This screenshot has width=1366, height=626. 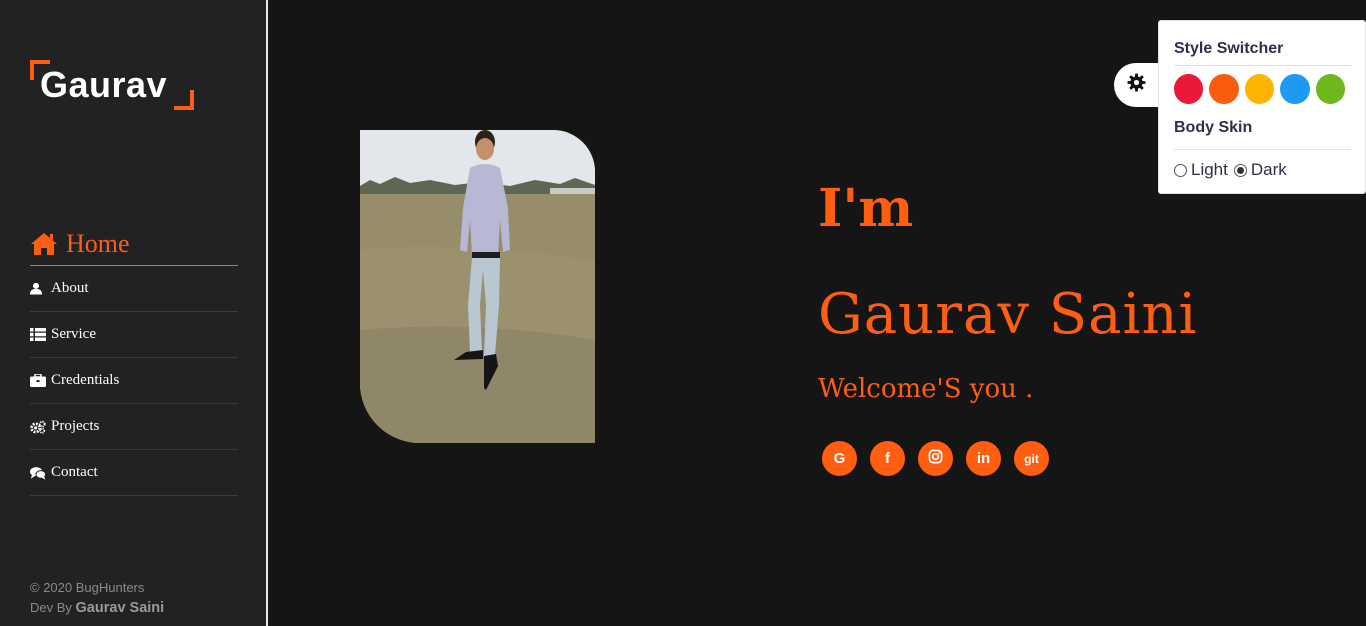 I want to click on logo: Gaurav, so click(x=112, y=85).